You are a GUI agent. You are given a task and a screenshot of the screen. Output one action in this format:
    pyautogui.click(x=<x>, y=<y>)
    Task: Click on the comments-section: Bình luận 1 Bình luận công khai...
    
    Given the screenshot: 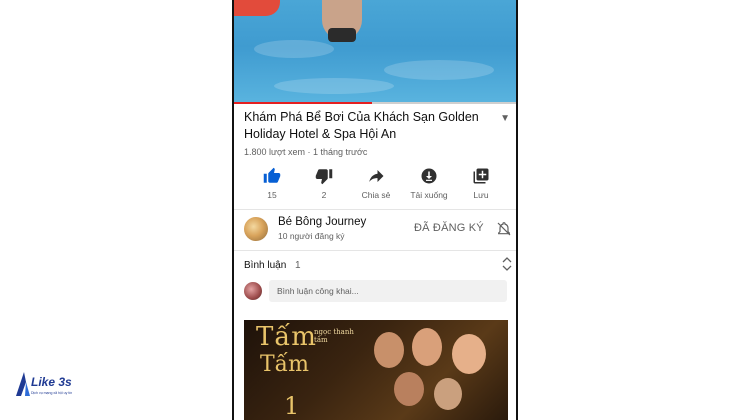 What is the action you would take?
    pyautogui.click(x=375, y=281)
    